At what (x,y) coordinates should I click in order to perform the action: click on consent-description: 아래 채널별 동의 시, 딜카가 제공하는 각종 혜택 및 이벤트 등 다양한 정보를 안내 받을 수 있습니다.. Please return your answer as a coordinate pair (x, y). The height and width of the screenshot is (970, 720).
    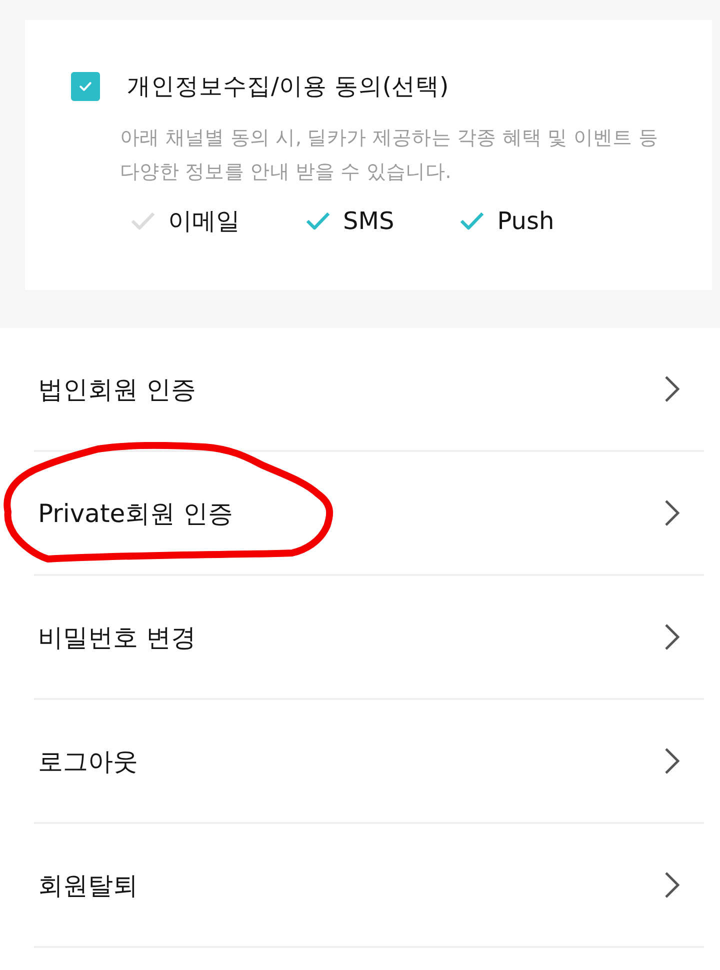
    Looking at the image, I should click on (390, 155).